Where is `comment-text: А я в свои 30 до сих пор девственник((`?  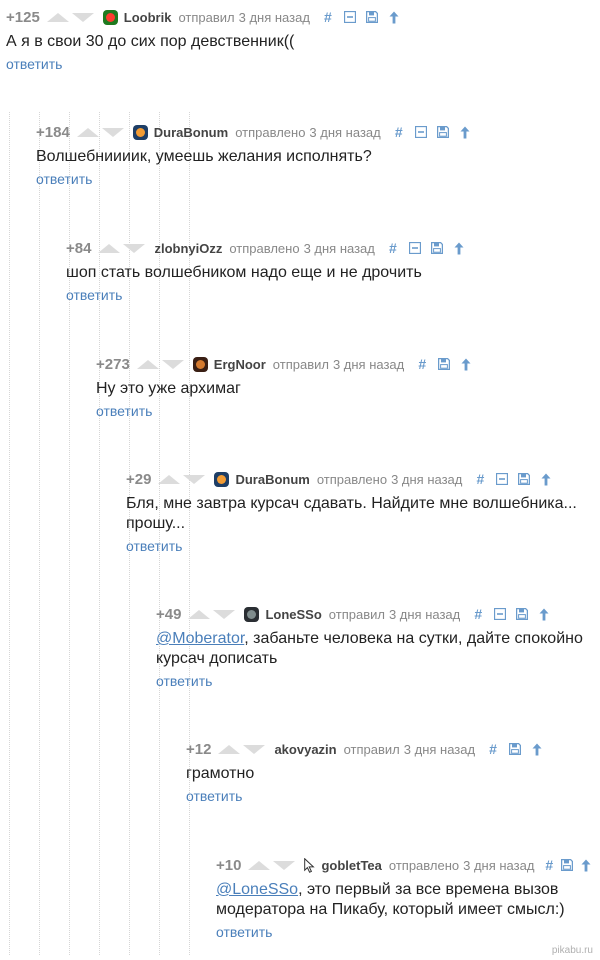
comment-text: А я в свои 30 до сих пор девственник(( is located at coordinates (300, 42).